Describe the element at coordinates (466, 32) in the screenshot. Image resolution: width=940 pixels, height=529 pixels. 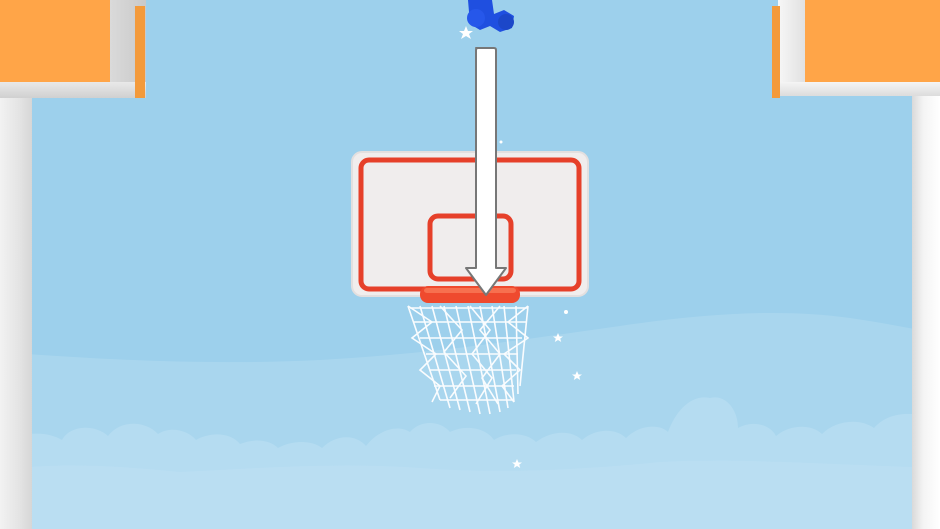
I see `star-icon` at that location.